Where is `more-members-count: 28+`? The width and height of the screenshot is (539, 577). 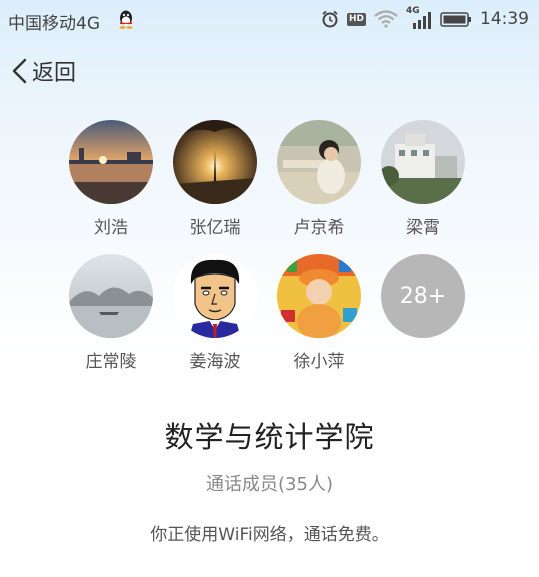 more-members-count: 28+ is located at coordinates (423, 296).